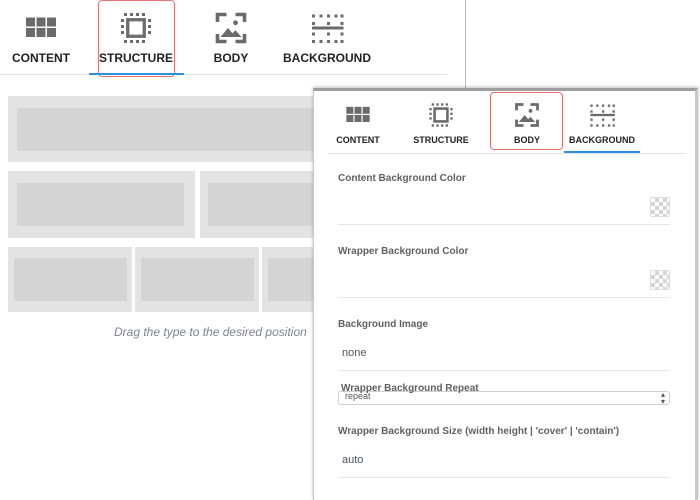 The height and width of the screenshot is (500, 700). I want to click on layout-three-columns, so click(70, 279).